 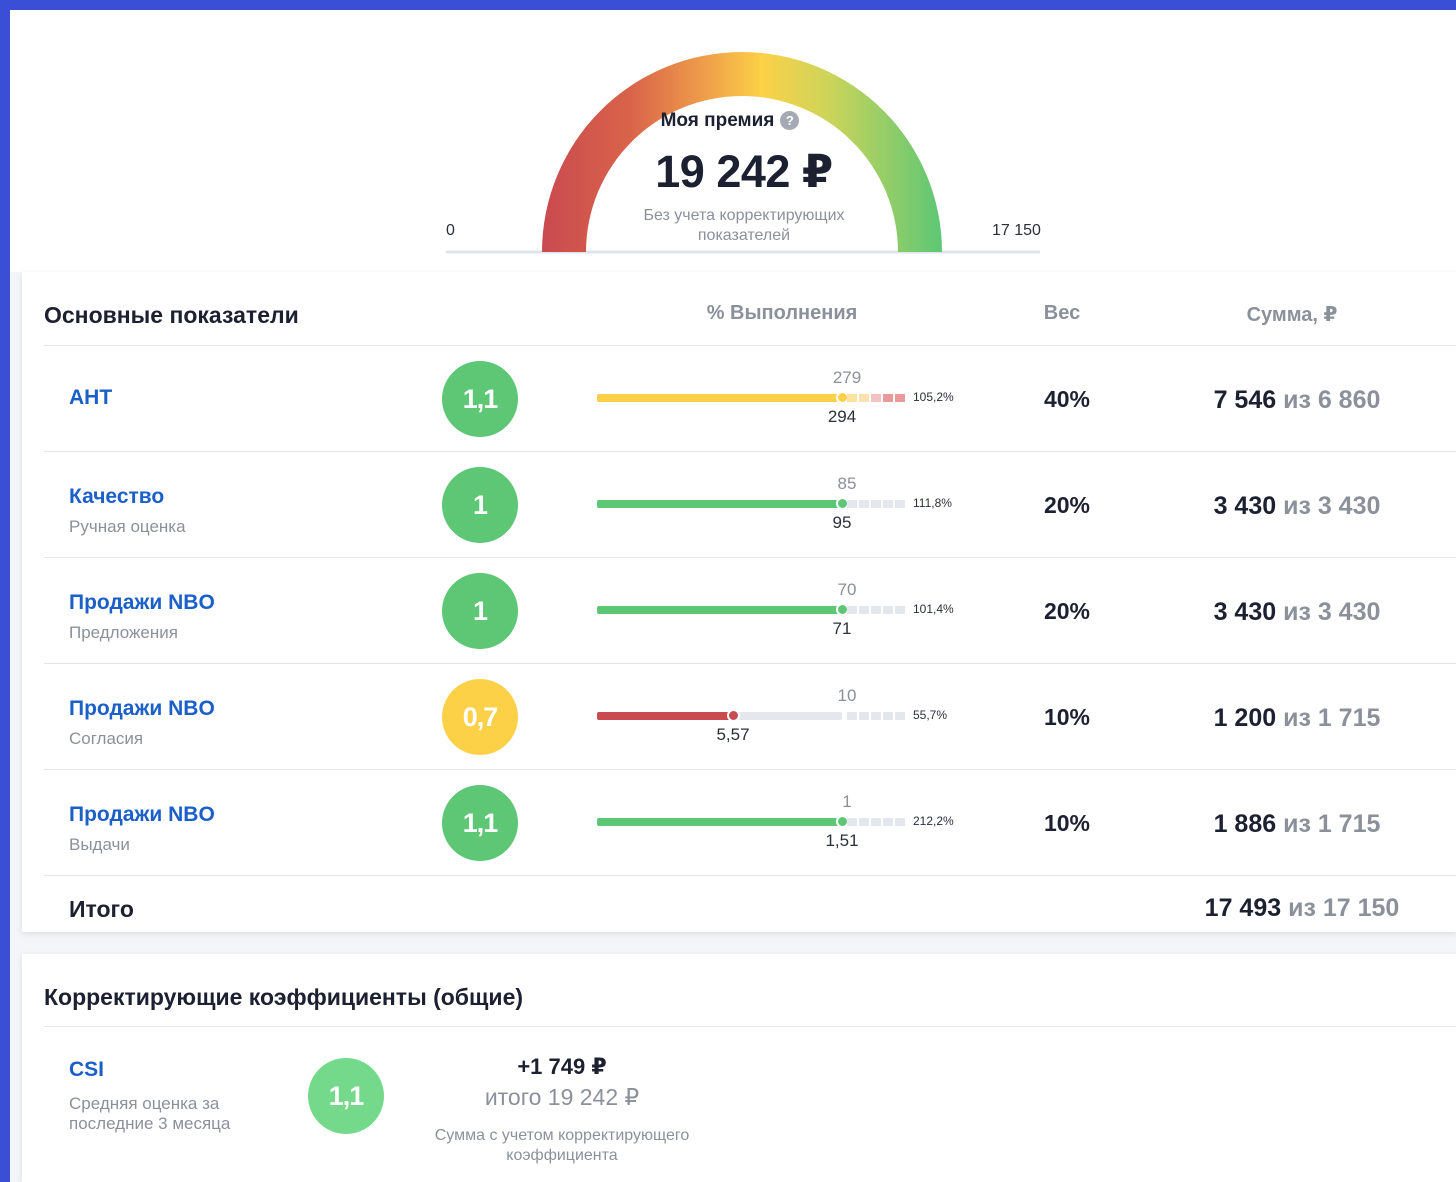 I want to click on row-divider, so click(x=750, y=875).